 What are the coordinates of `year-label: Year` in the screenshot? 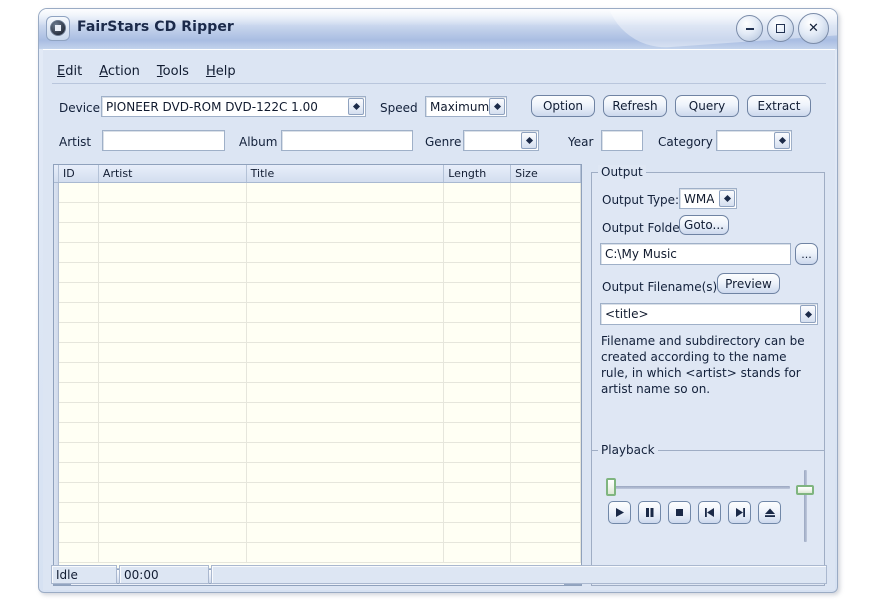 It's located at (581, 142).